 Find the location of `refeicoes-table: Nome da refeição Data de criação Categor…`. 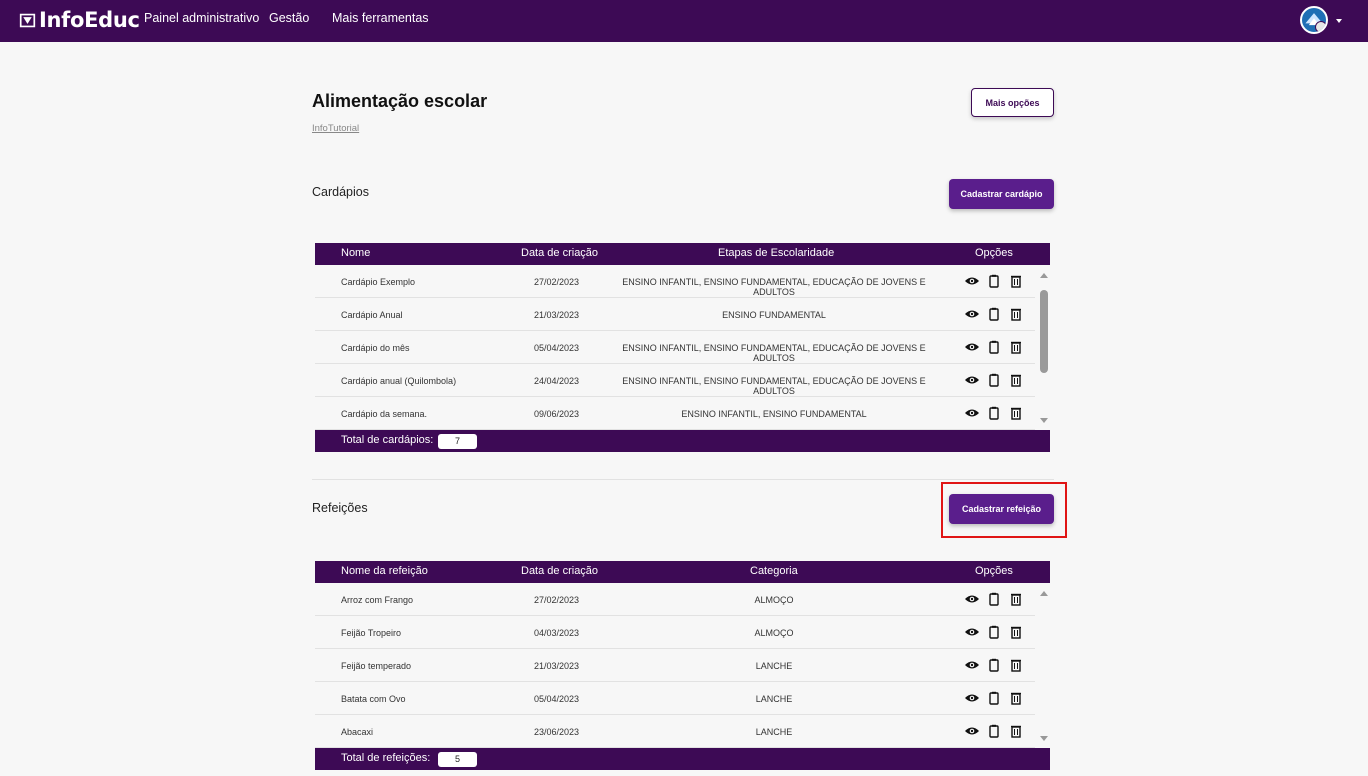

refeicoes-table: Nome da refeição Data de criação Categor… is located at coordinates (682, 665).